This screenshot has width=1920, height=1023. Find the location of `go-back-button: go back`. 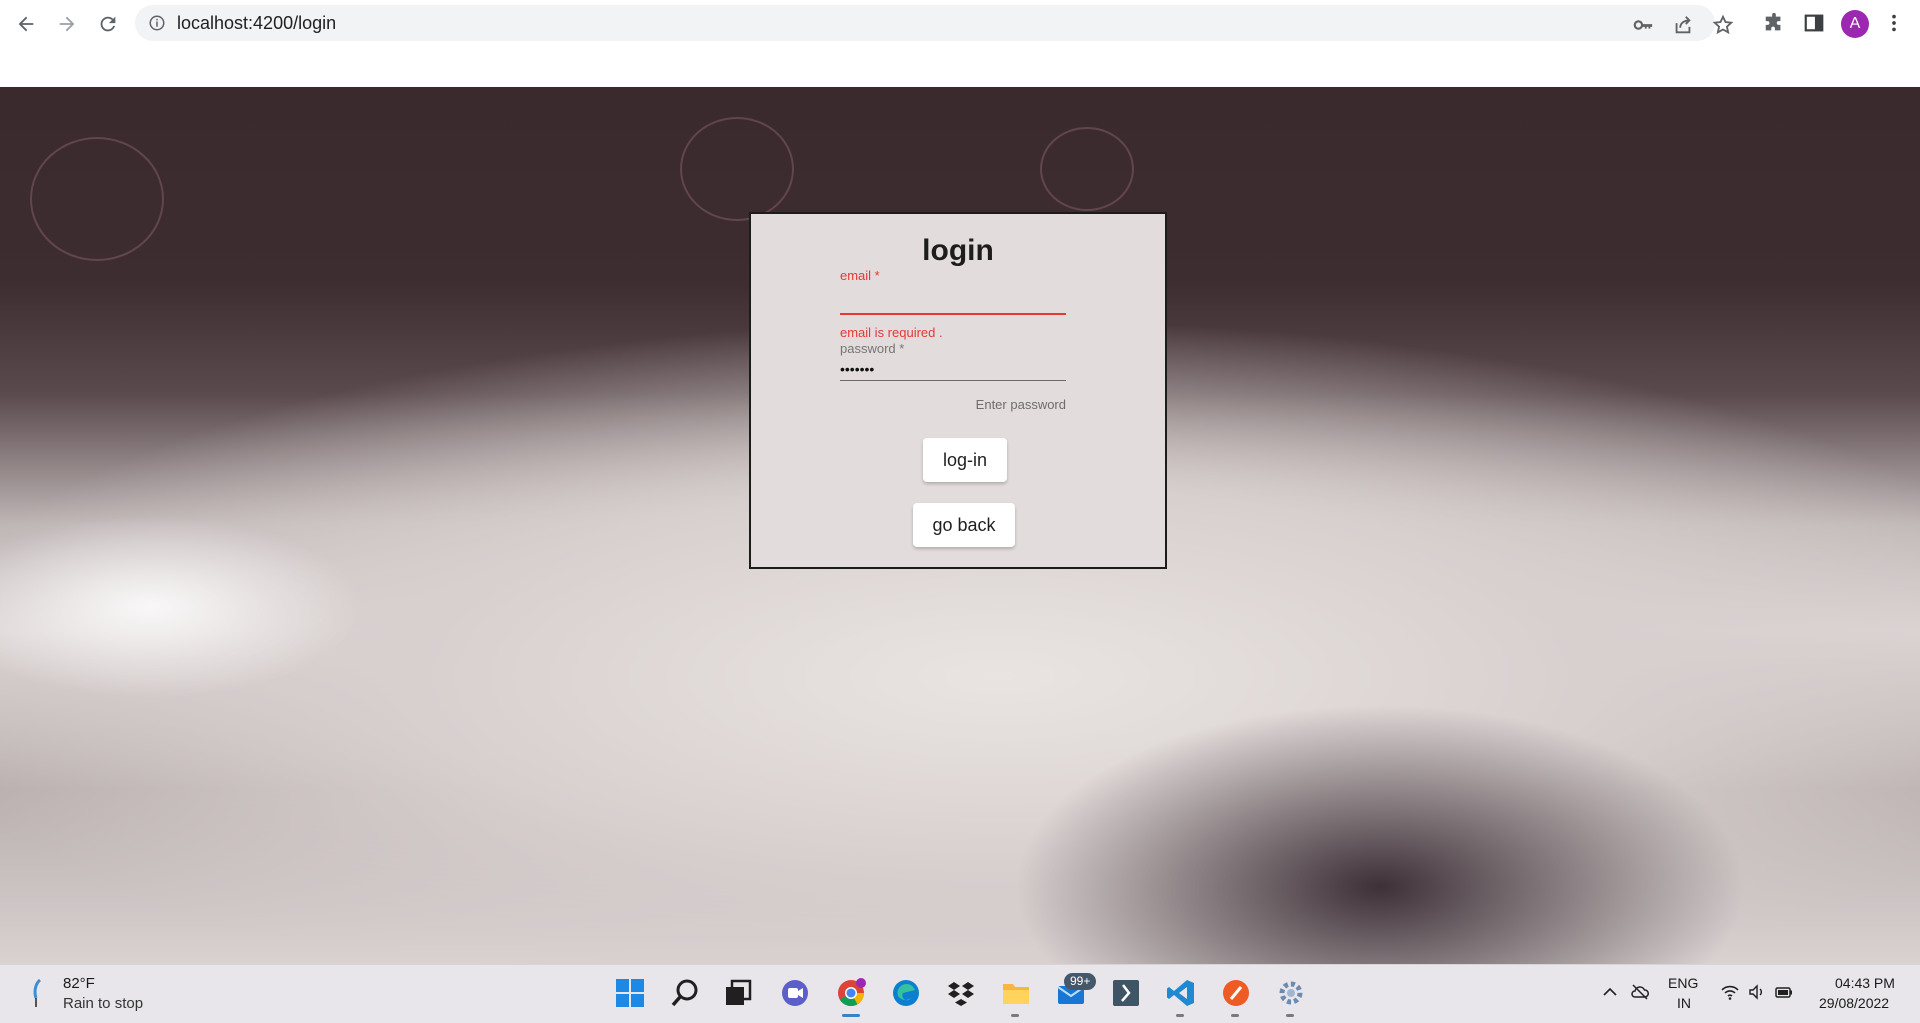

go-back-button: go back is located at coordinates (964, 525).